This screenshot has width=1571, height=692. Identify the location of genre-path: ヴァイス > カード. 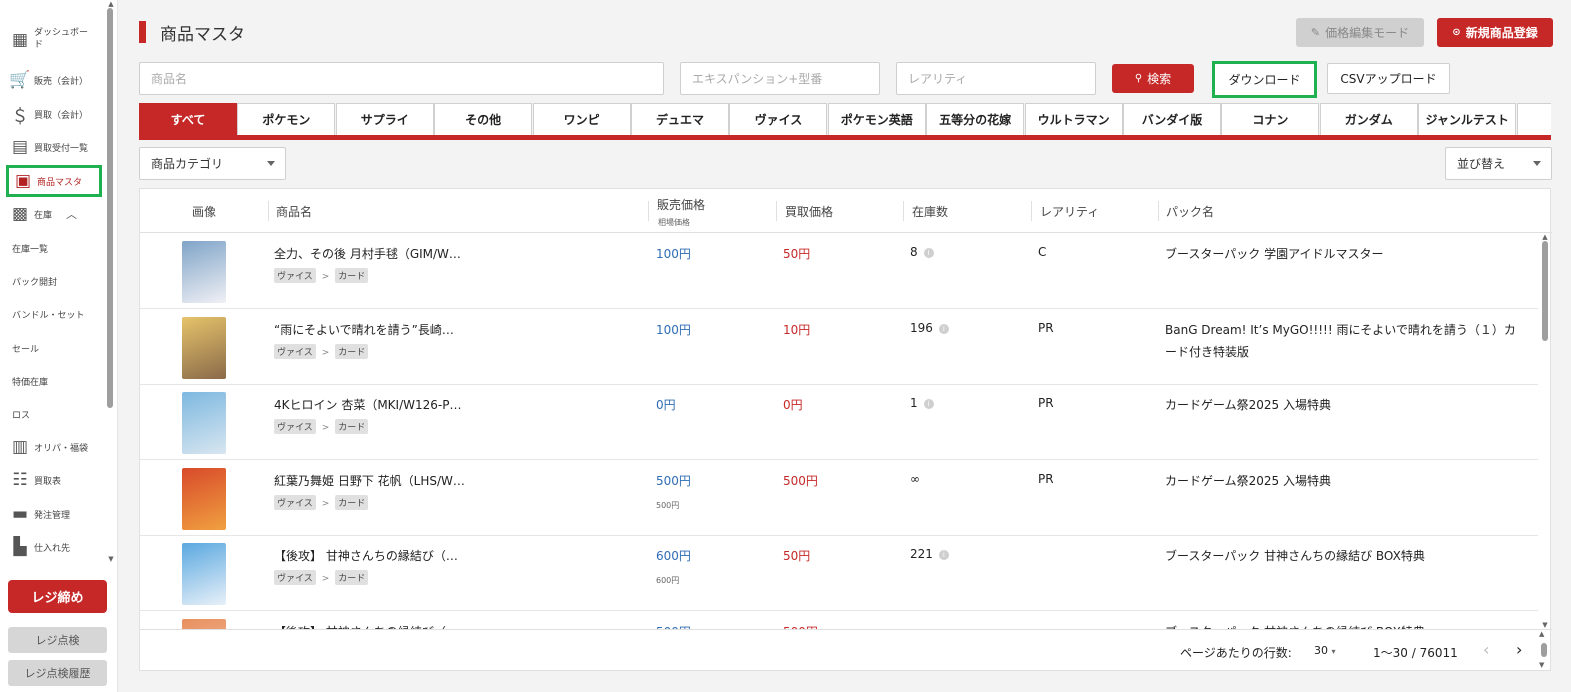
(321, 351).